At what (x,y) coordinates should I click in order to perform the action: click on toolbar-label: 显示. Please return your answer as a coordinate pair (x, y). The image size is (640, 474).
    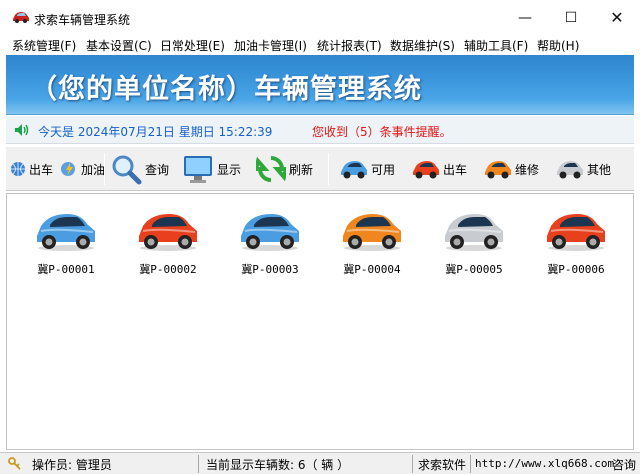
    Looking at the image, I should click on (229, 169).